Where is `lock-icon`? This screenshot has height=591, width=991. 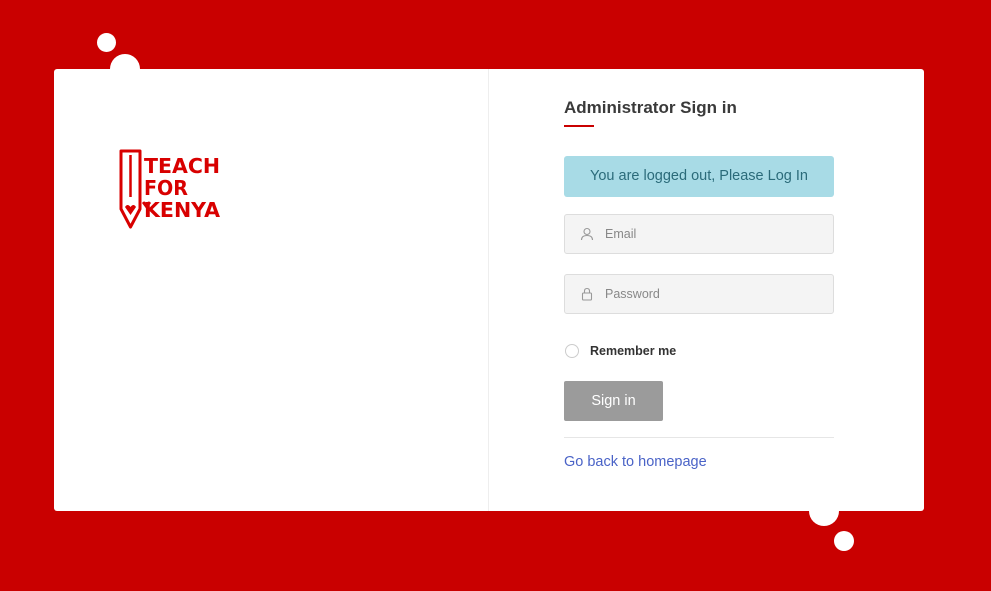 lock-icon is located at coordinates (587, 294).